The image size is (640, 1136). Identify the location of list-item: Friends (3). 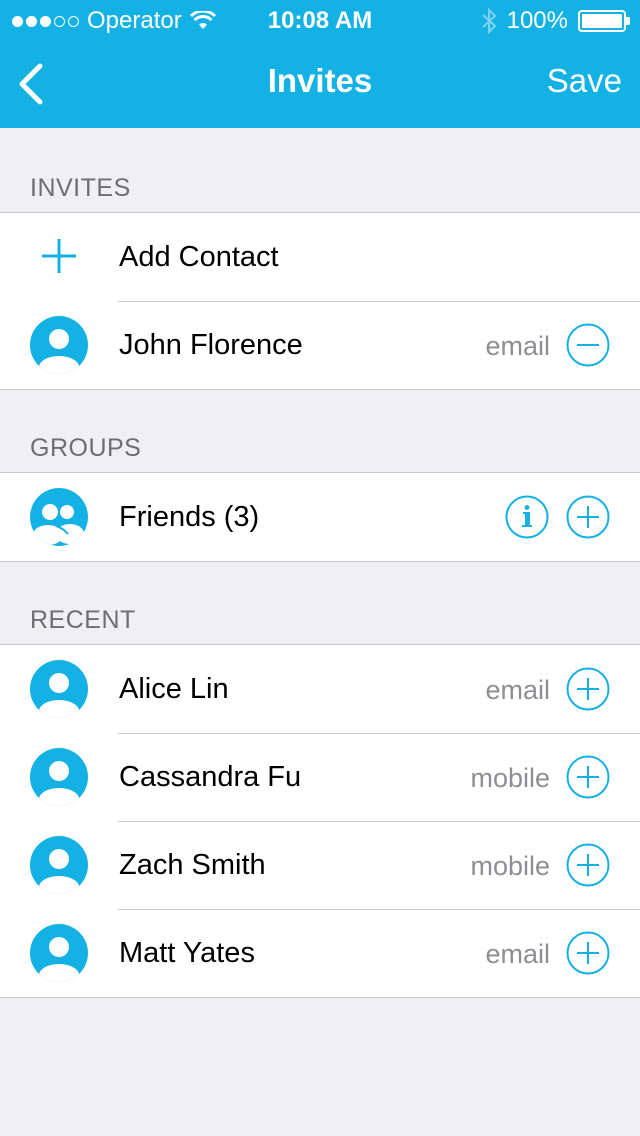
(320, 517).